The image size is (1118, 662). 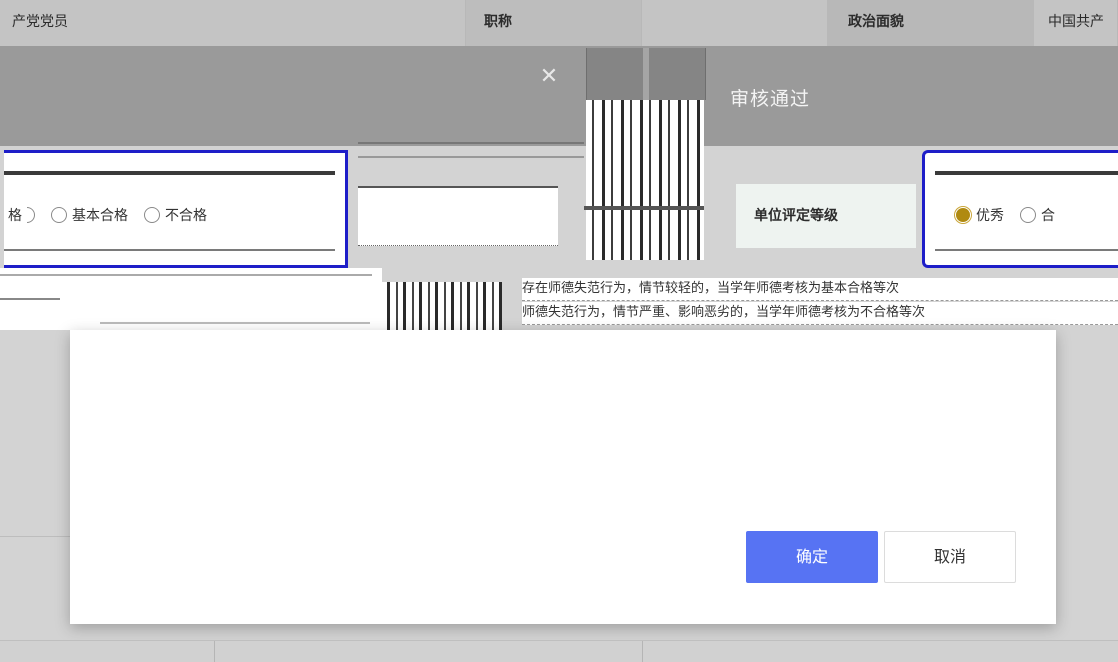 What do you see at coordinates (1048, 216) in the screenshot?
I see `radio-option-label: 合` at bounding box center [1048, 216].